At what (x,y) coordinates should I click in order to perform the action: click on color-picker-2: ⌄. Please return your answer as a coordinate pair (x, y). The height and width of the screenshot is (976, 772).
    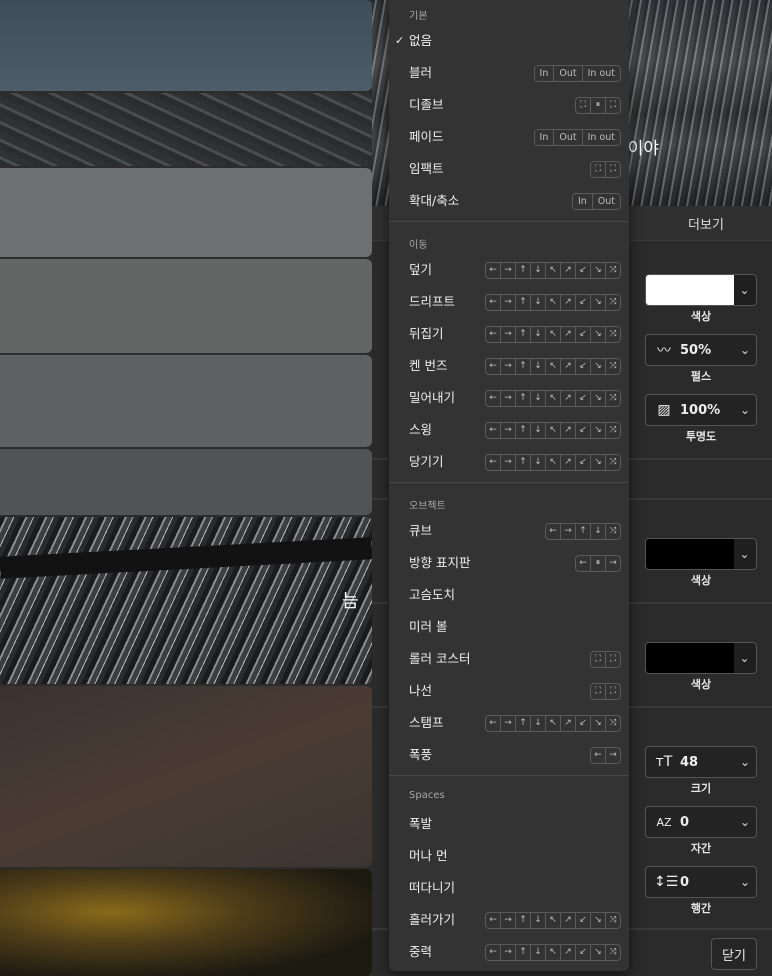
    Looking at the image, I should click on (701, 554).